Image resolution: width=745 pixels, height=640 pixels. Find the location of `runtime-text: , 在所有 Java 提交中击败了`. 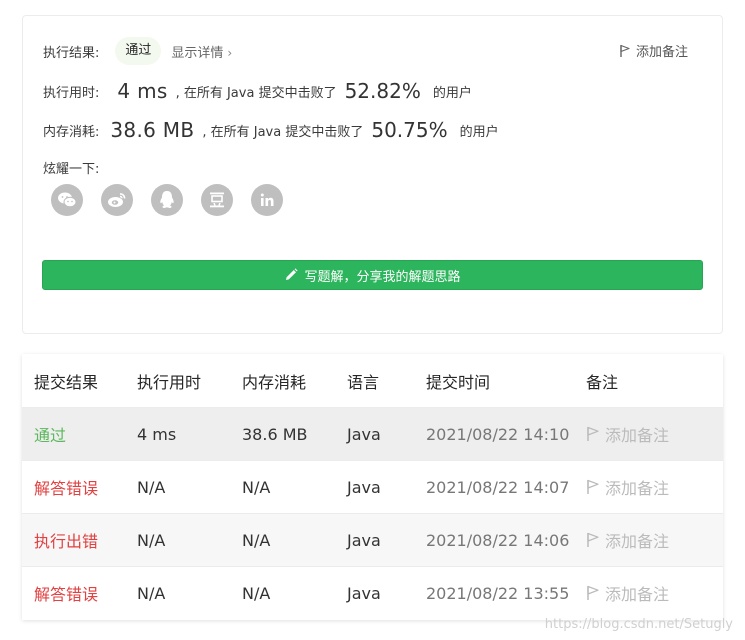

runtime-text: , 在所有 Java 提交中击败了 is located at coordinates (256, 93).